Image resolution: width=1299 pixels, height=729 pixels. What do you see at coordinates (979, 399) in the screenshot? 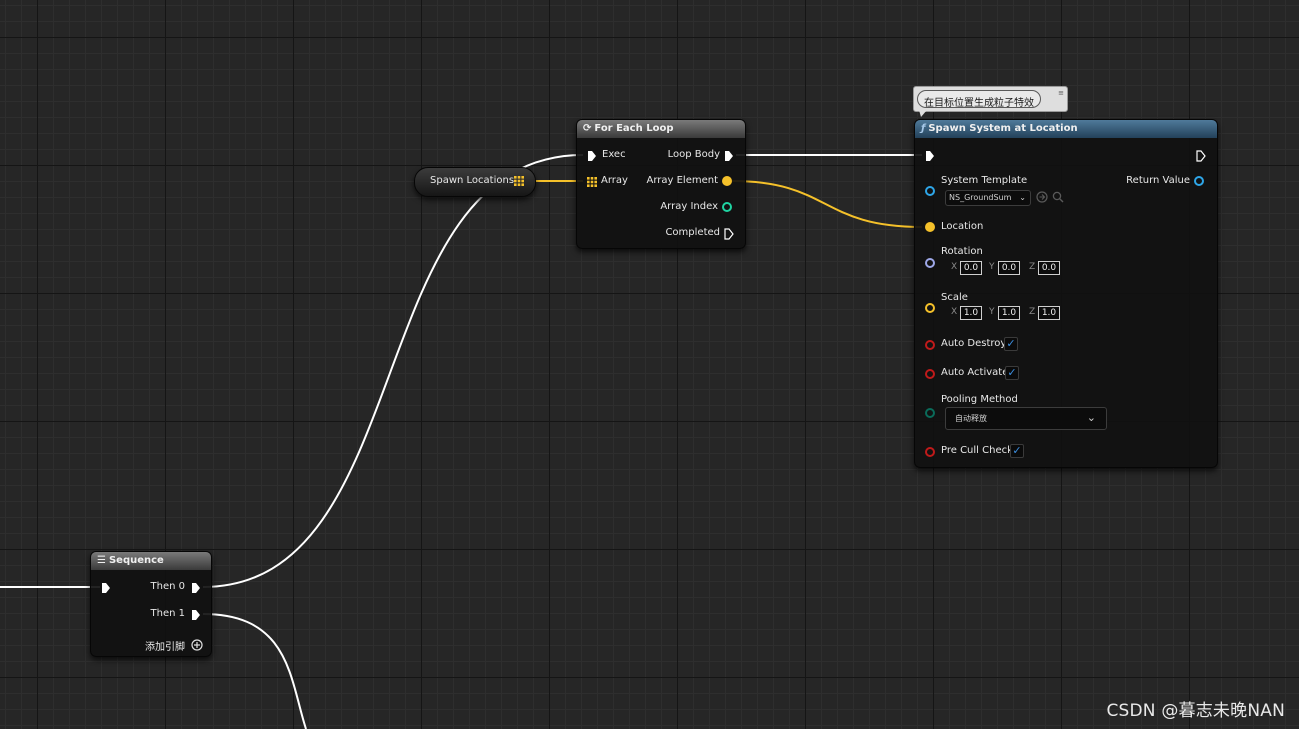
I see `pooling-method-label: Pooling Method` at bounding box center [979, 399].